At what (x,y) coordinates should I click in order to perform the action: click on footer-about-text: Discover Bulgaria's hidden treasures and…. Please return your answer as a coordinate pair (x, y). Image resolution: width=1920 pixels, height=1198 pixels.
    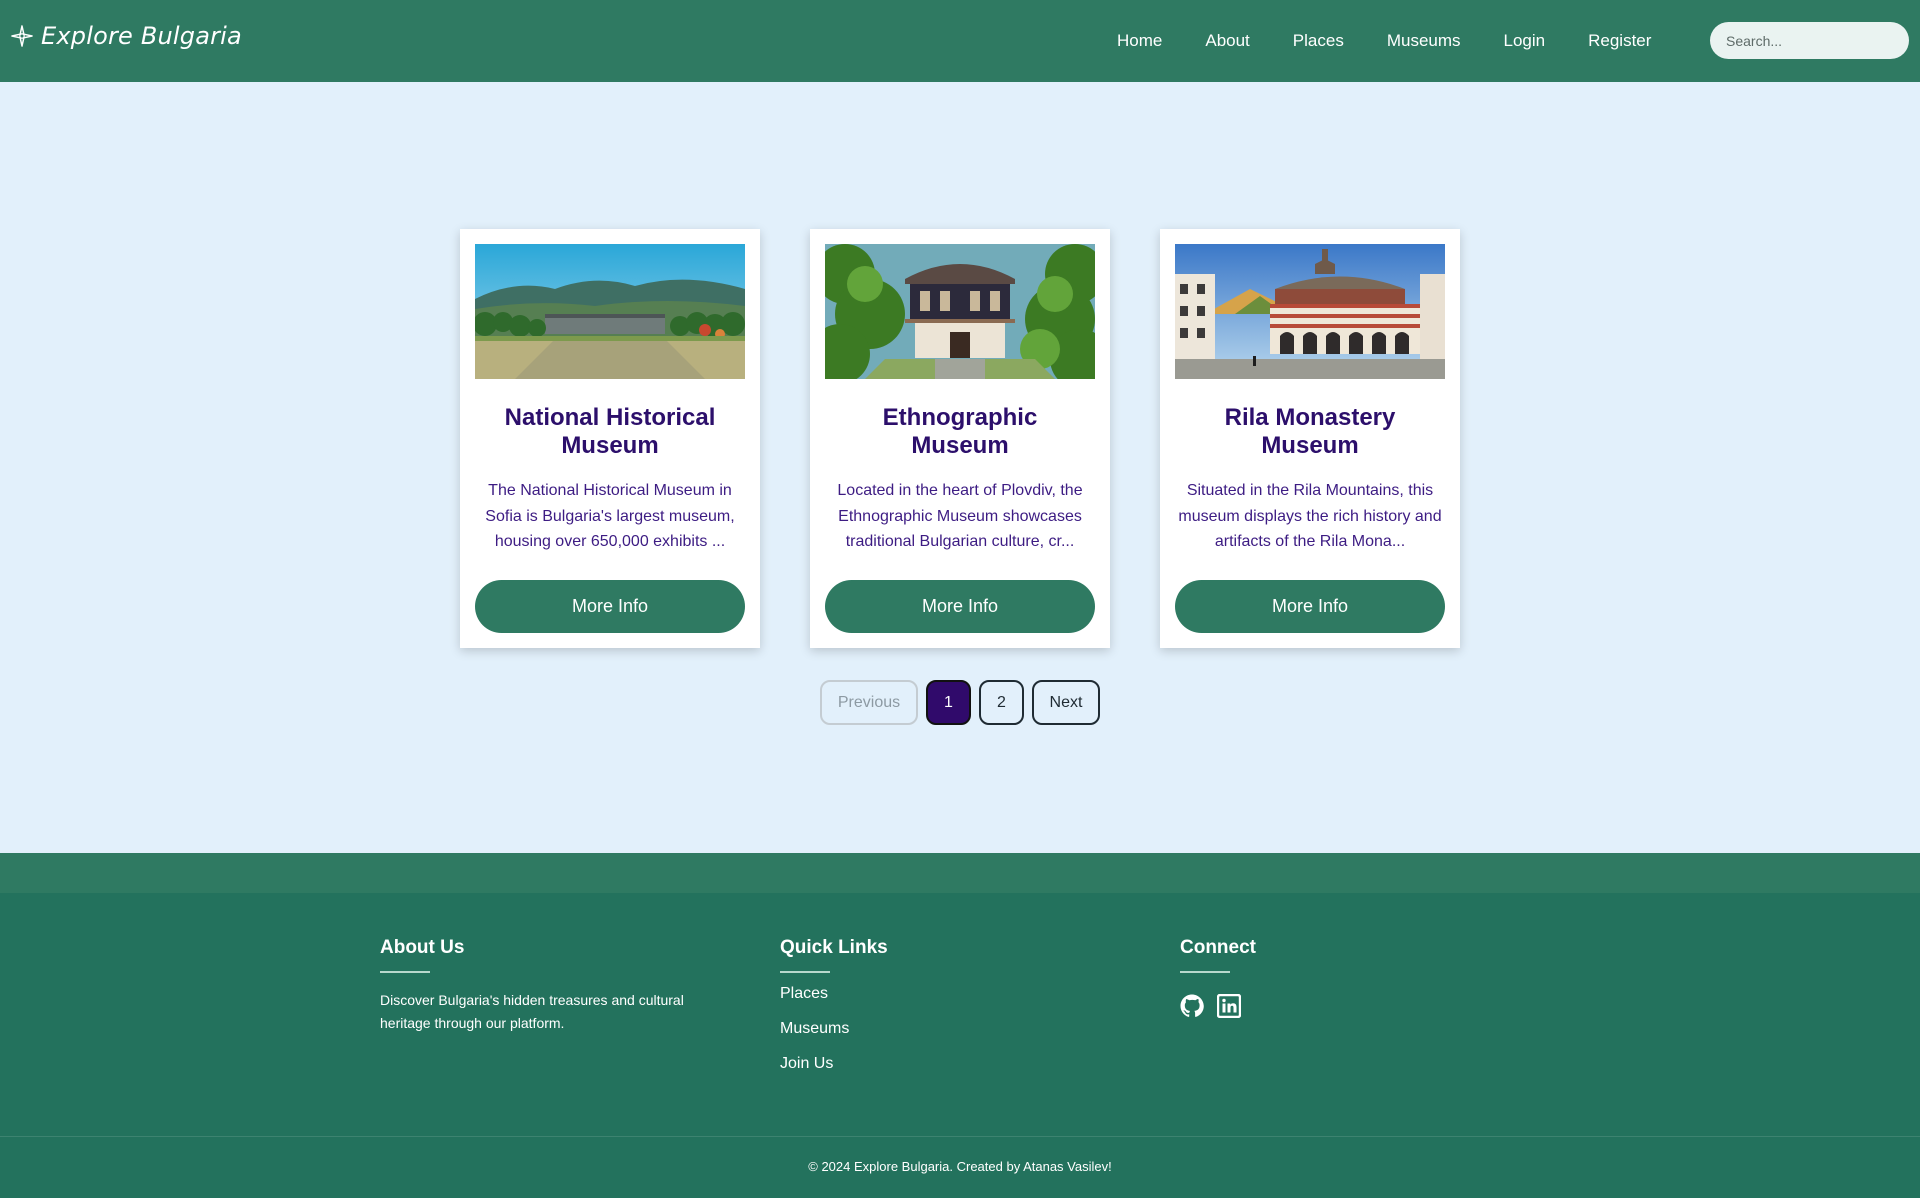
    Looking at the image, I should click on (532, 1011).